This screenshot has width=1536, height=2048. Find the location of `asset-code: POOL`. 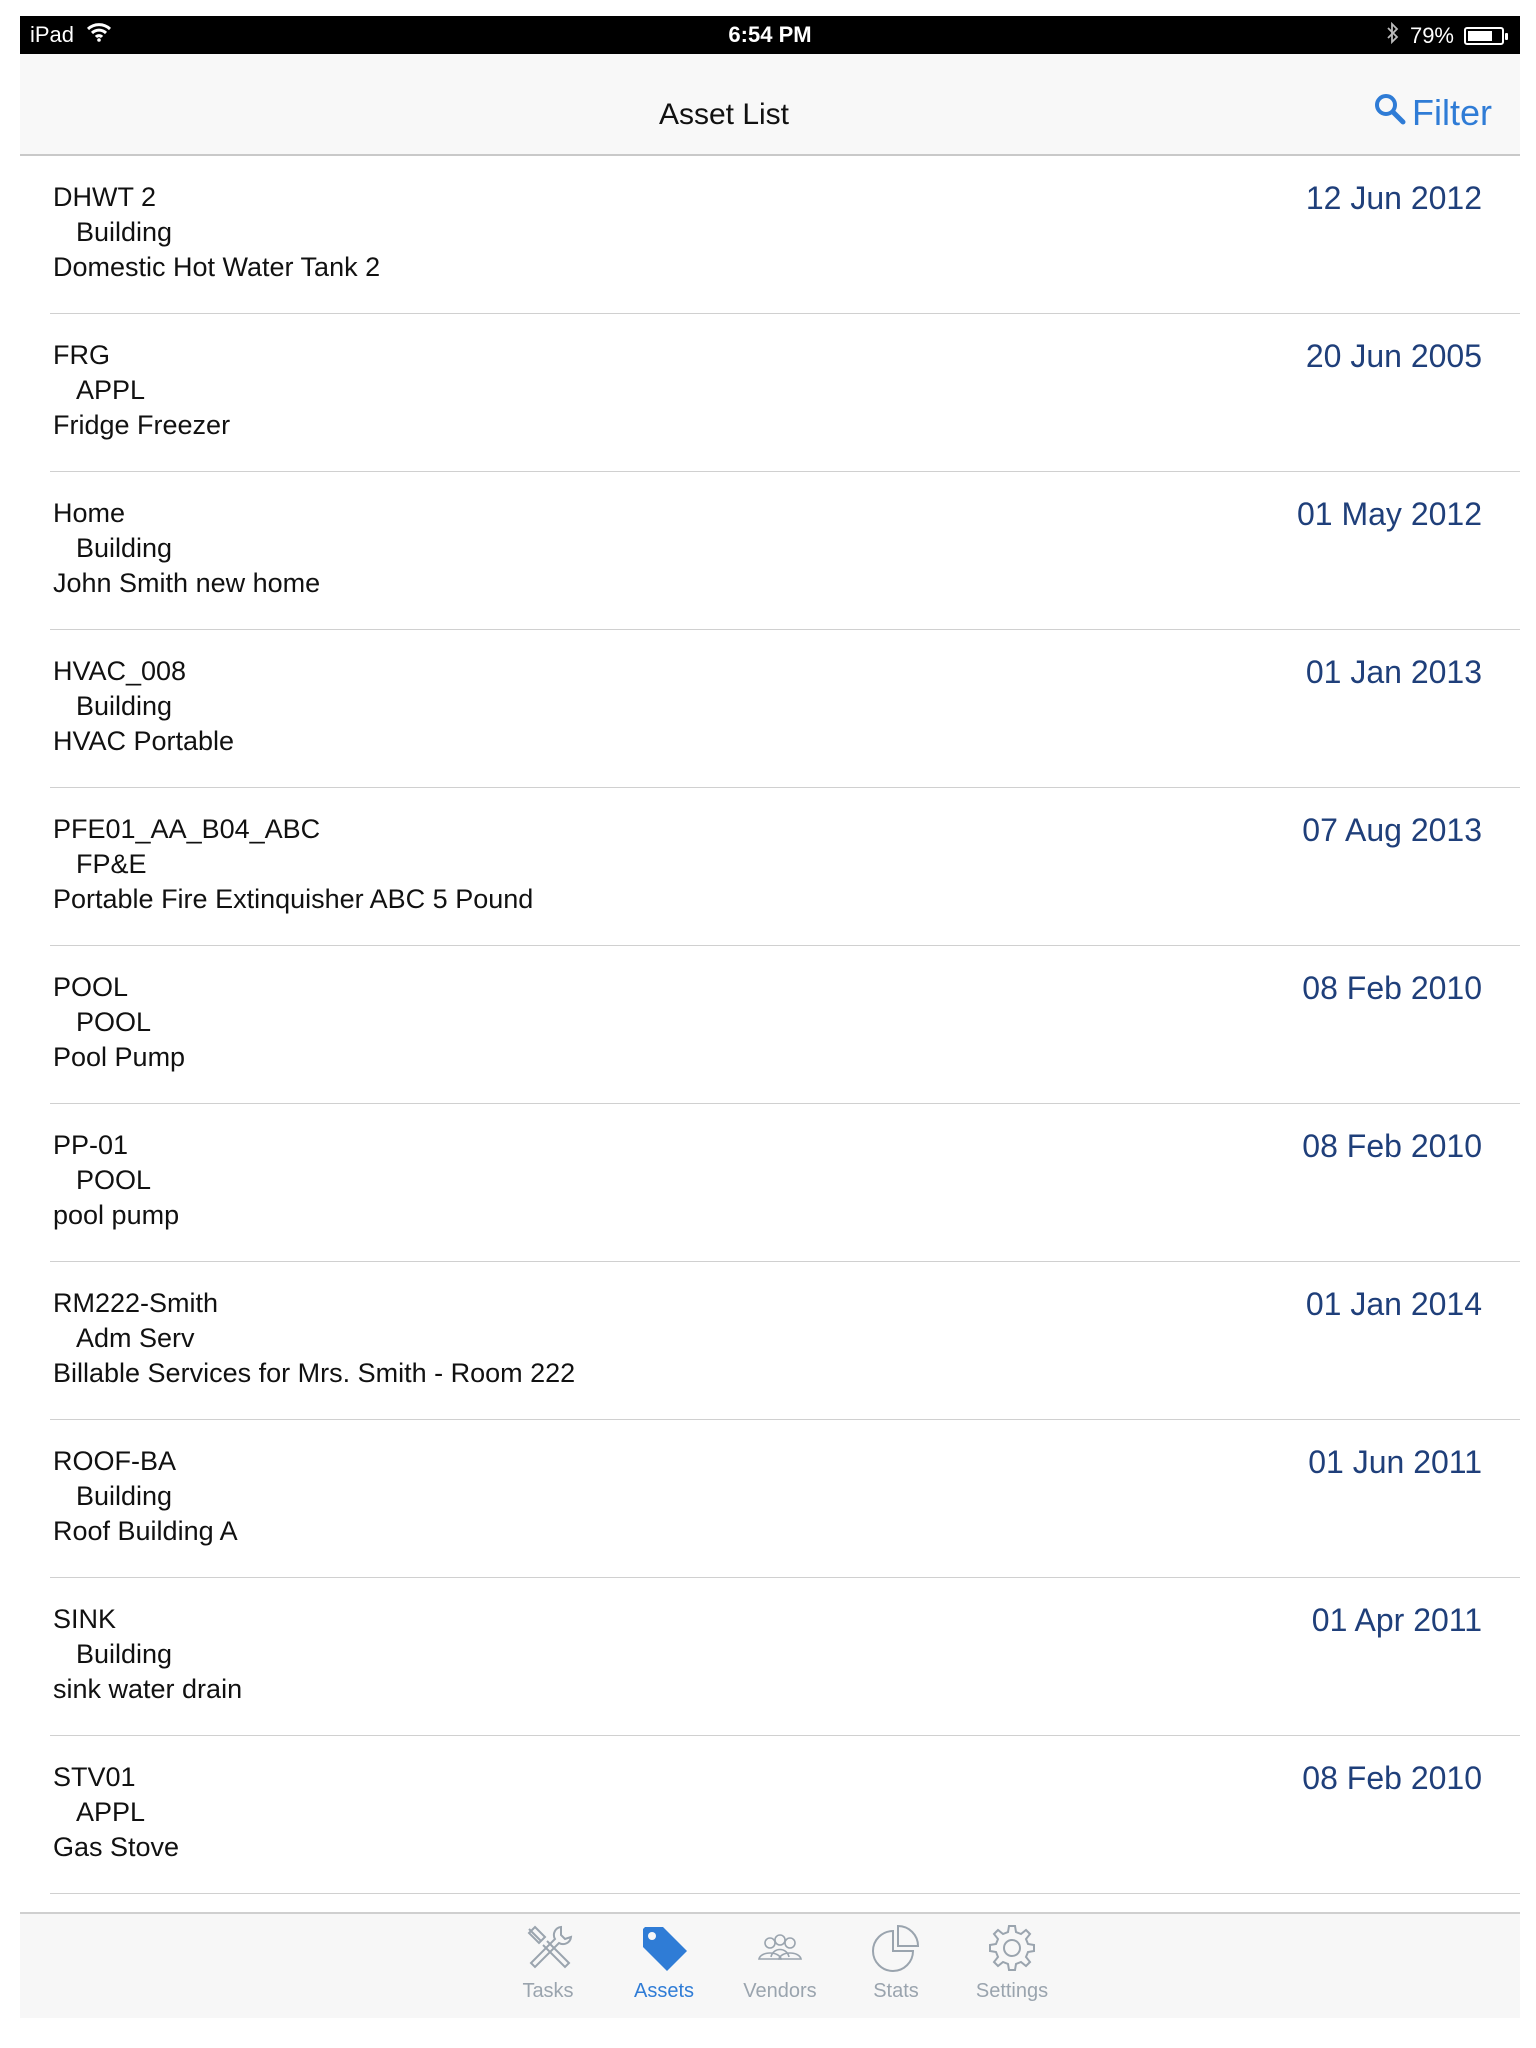

asset-code: POOL is located at coordinates (91, 987).